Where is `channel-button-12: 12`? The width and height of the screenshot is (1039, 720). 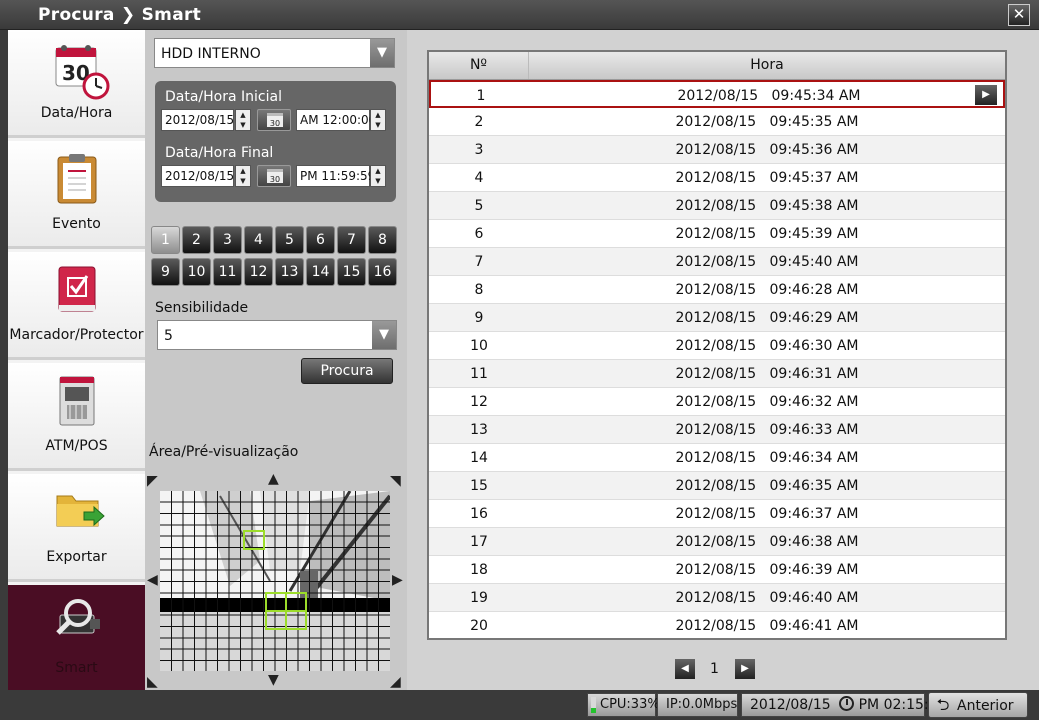
channel-button-12: 12 is located at coordinates (258, 272).